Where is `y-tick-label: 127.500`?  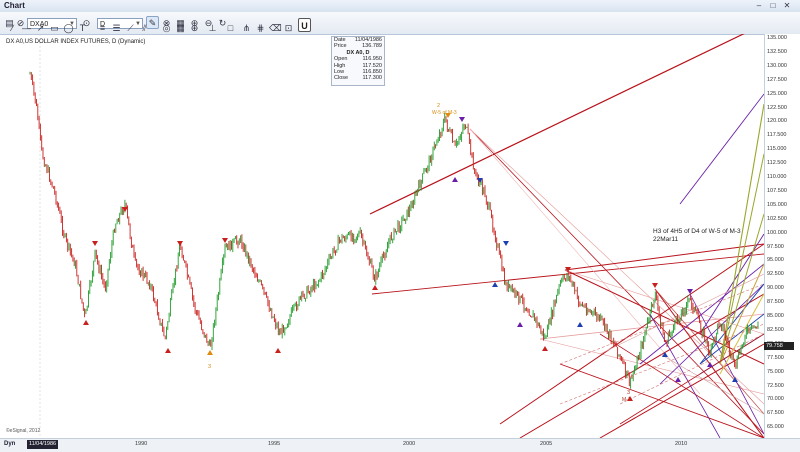 y-tick-label: 127.500 is located at coordinates (777, 79).